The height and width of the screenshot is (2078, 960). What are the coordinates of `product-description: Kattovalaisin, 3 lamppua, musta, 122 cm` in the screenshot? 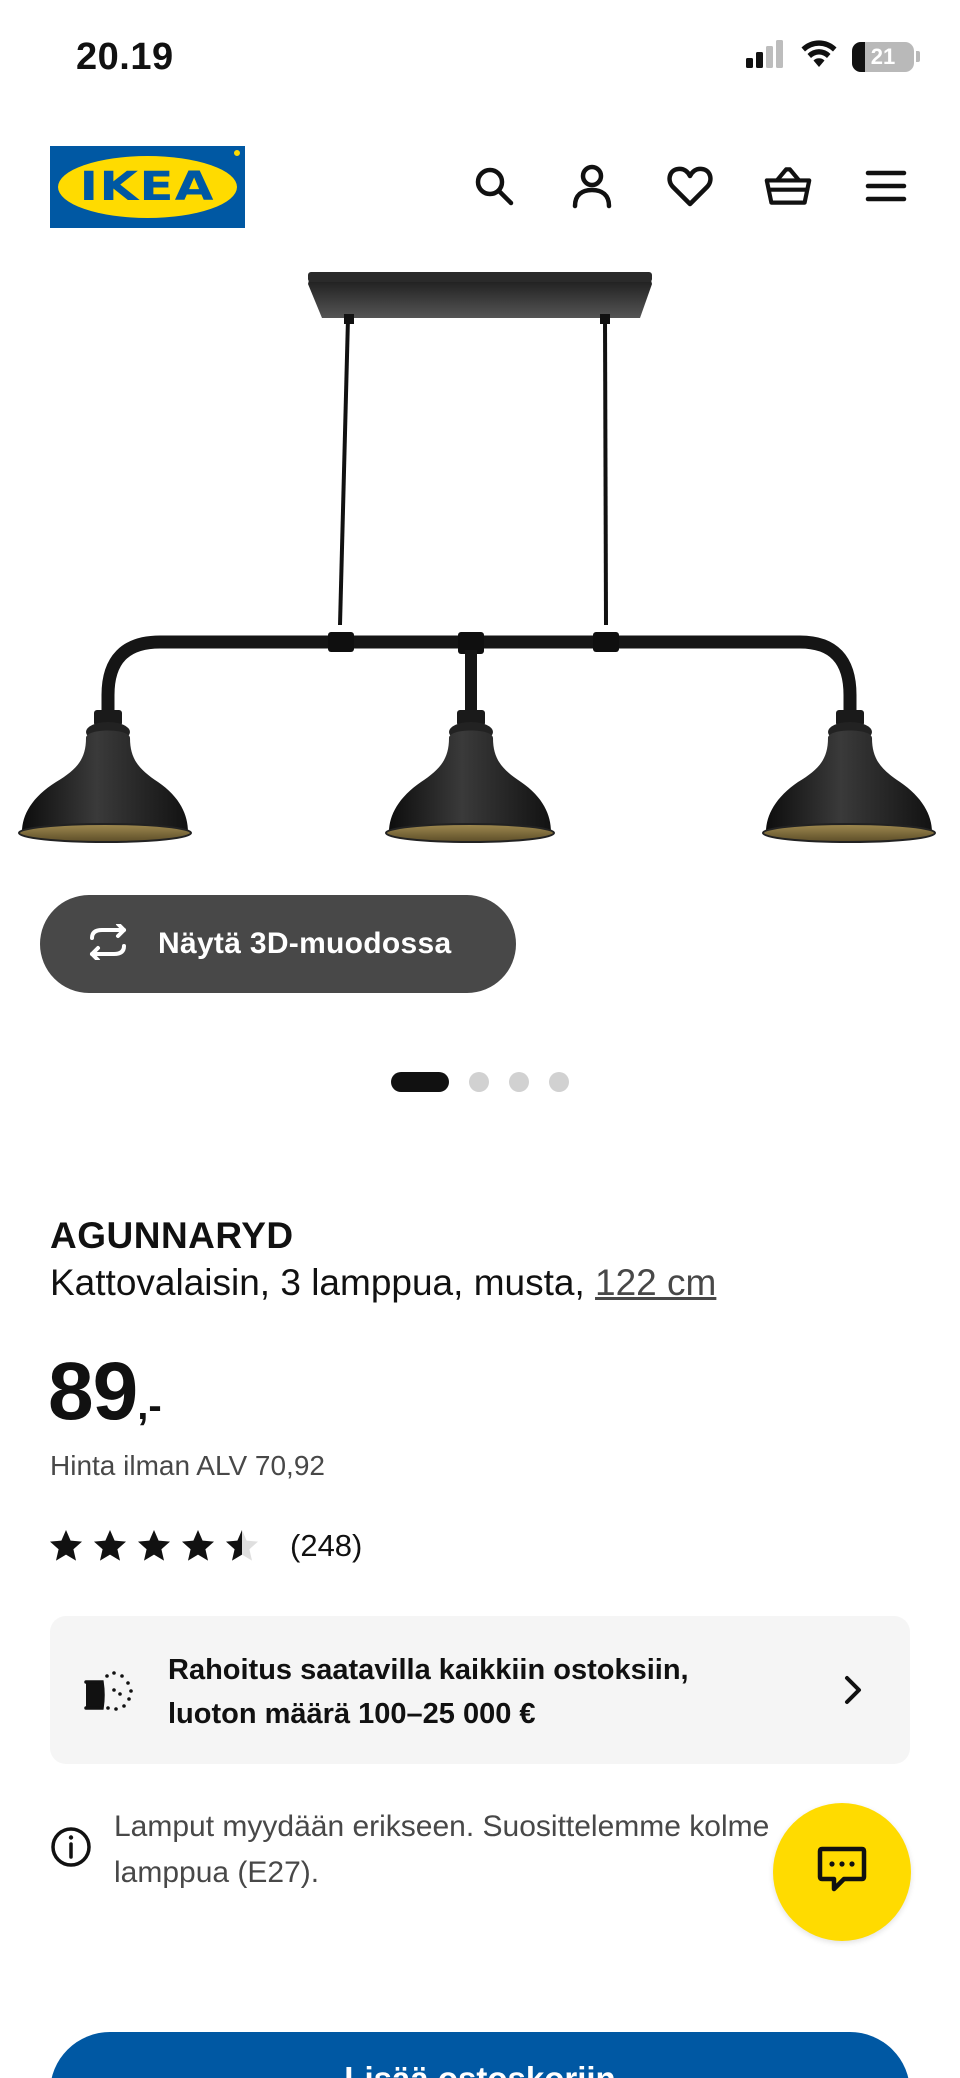 It's located at (383, 1283).